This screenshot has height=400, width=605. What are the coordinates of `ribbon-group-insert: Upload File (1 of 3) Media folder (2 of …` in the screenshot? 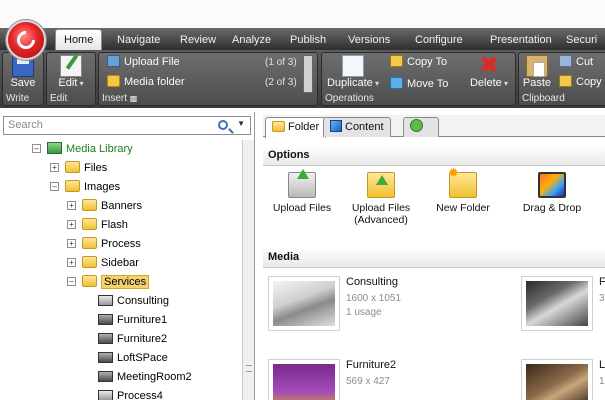 It's located at (208, 79).